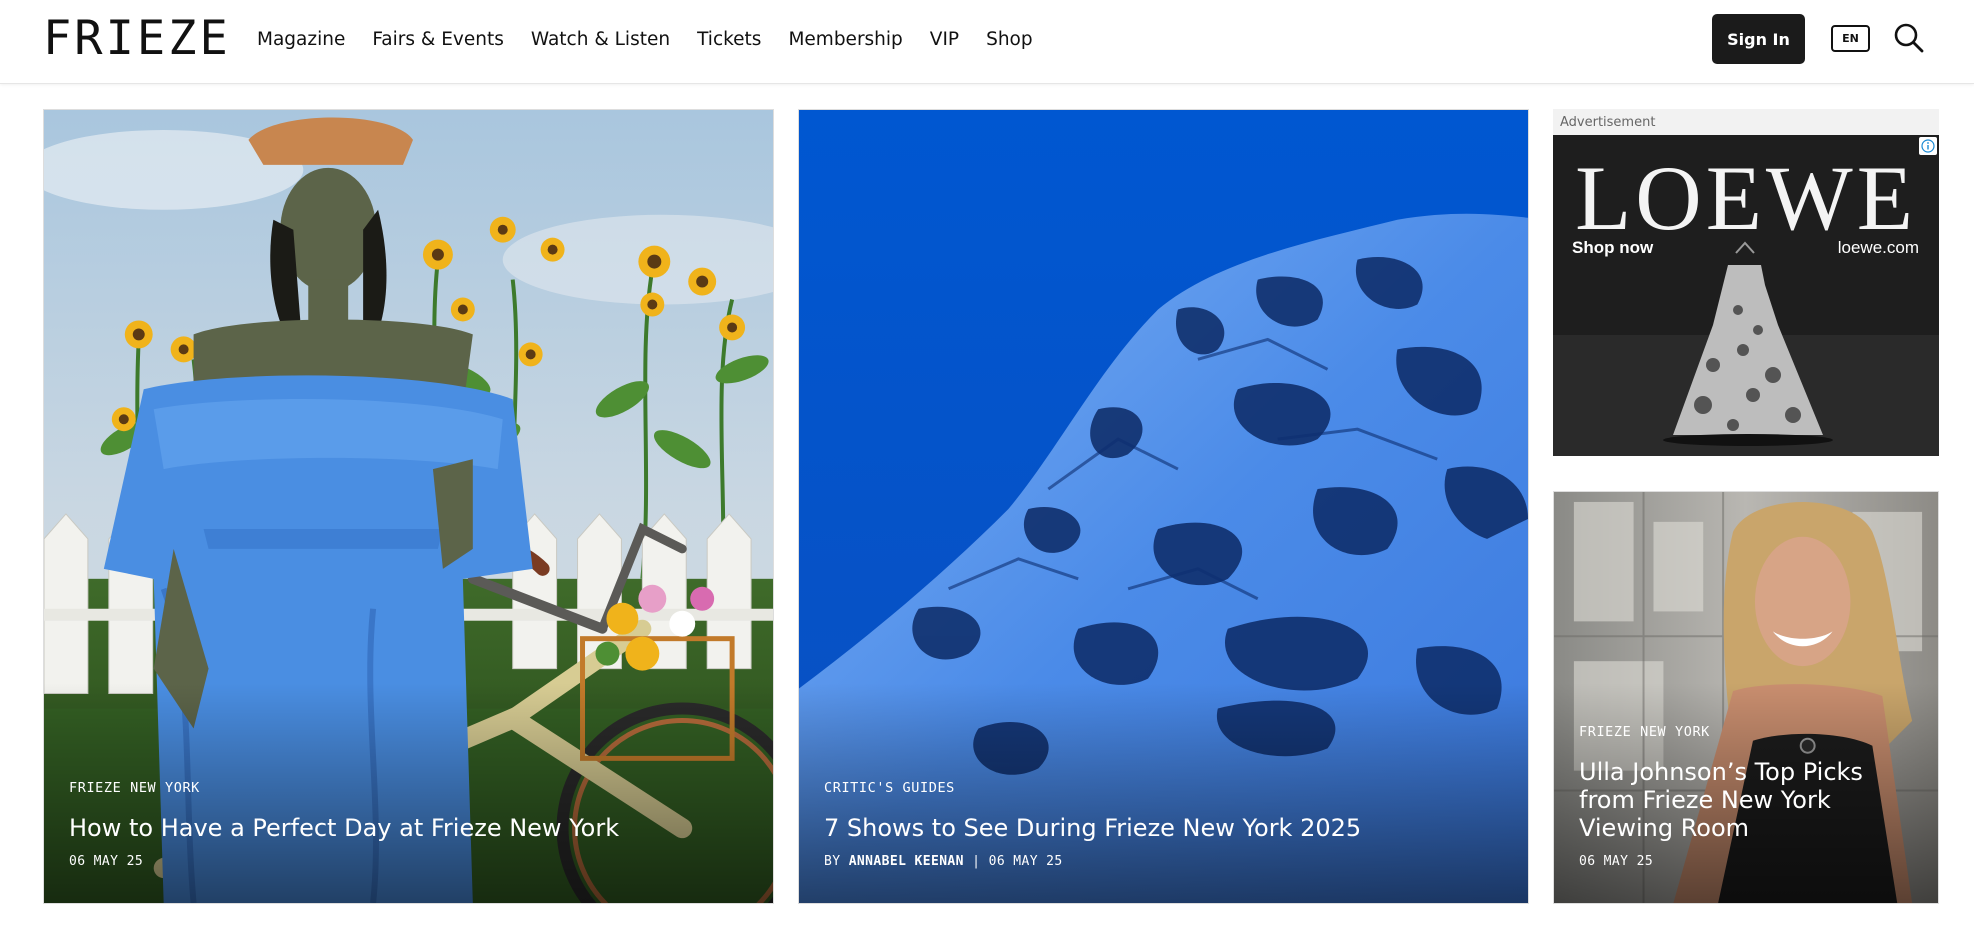  What do you see at coordinates (1009, 39) in the screenshot?
I see `nav-shop: Shop` at bounding box center [1009, 39].